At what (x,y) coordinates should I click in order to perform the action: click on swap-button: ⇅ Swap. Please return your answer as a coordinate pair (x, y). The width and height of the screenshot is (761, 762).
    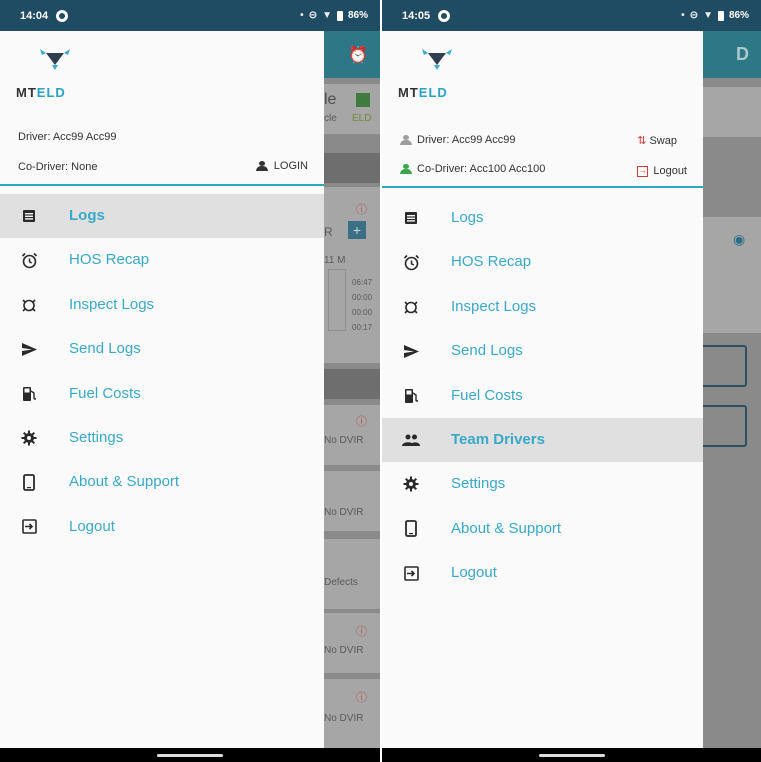
    Looking at the image, I should click on (657, 141).